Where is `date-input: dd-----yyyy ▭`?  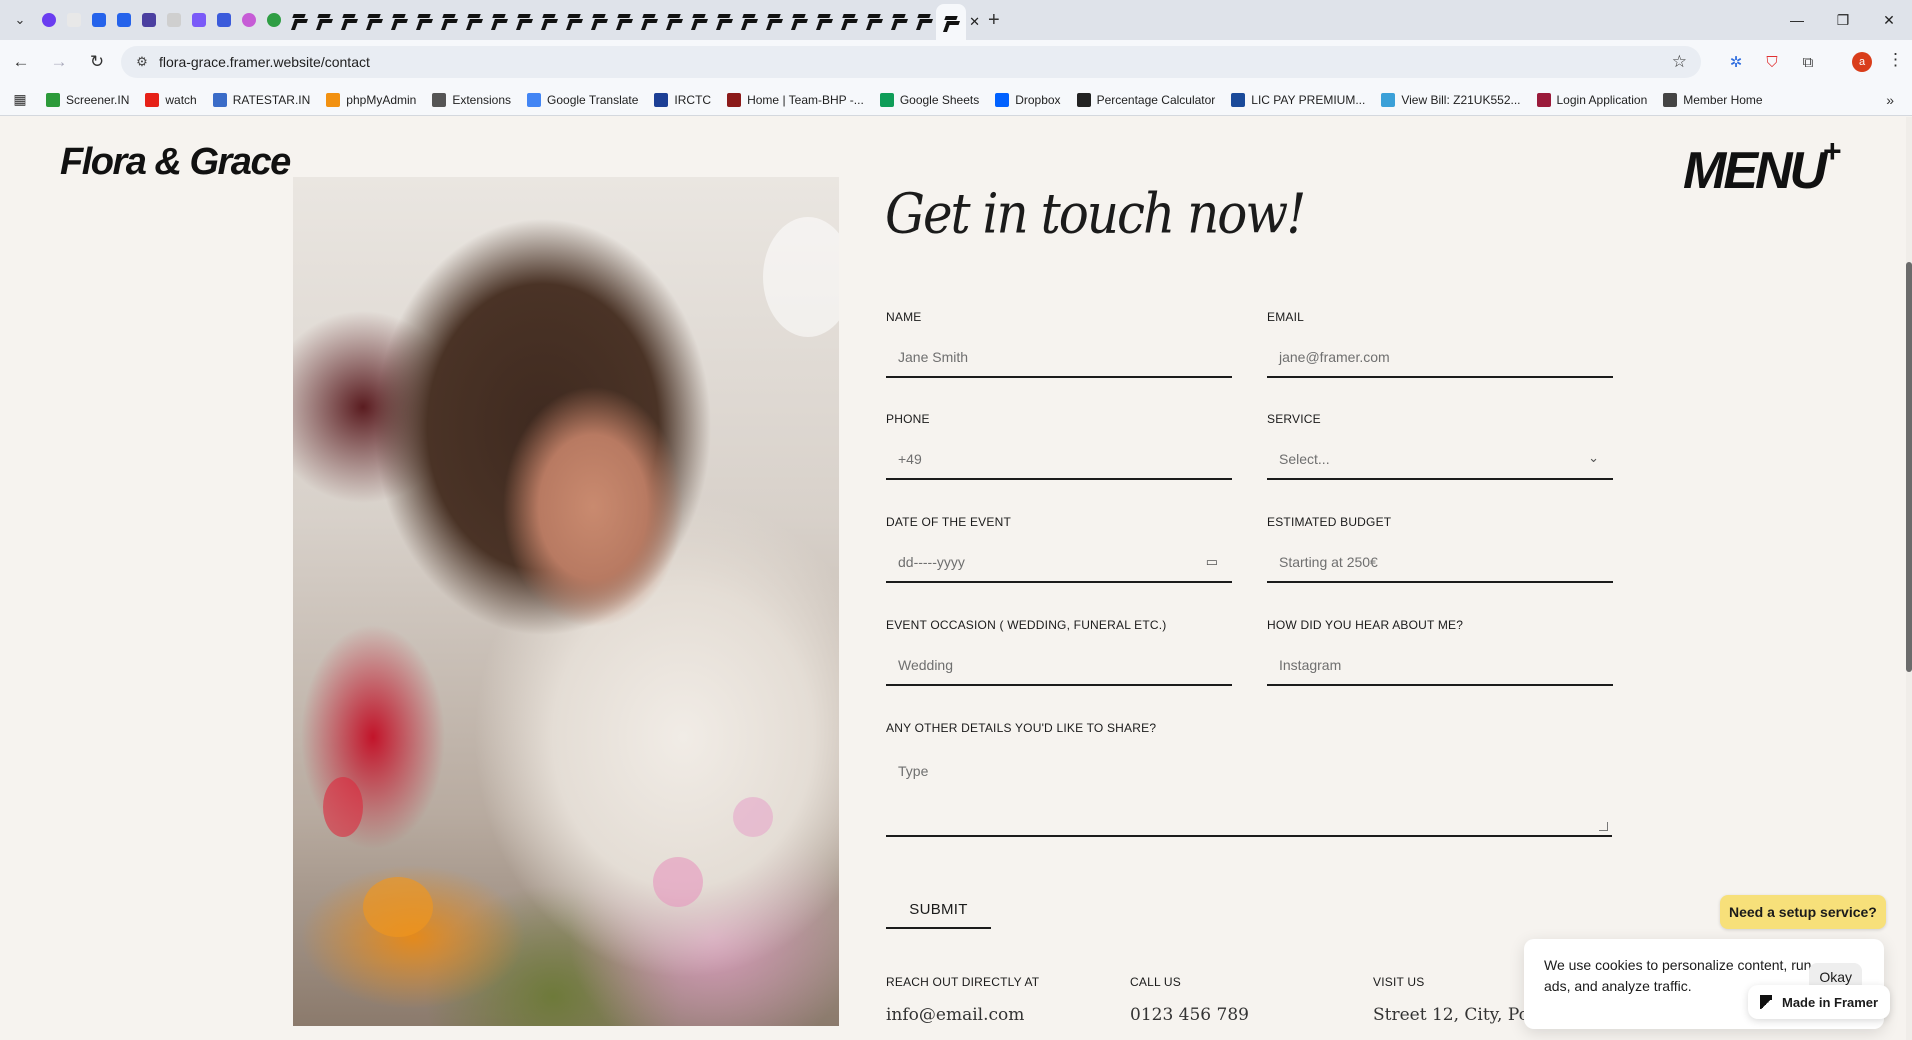
date-input: dd-----yyyy ▭ is located at coordinates (1059, 563).